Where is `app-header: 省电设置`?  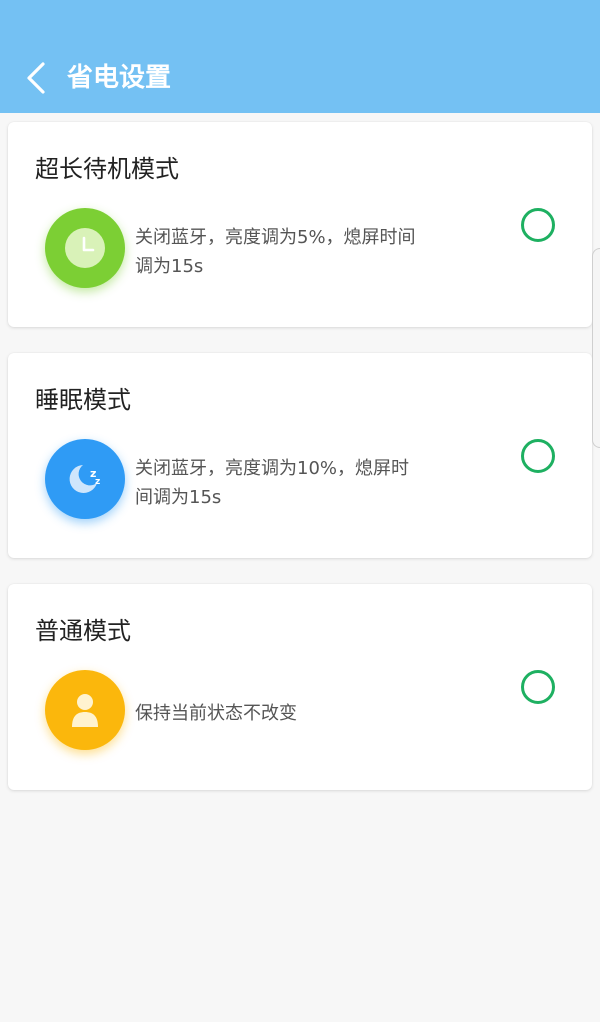 app-header: 省电设置 is located at coordinates (300, 56).